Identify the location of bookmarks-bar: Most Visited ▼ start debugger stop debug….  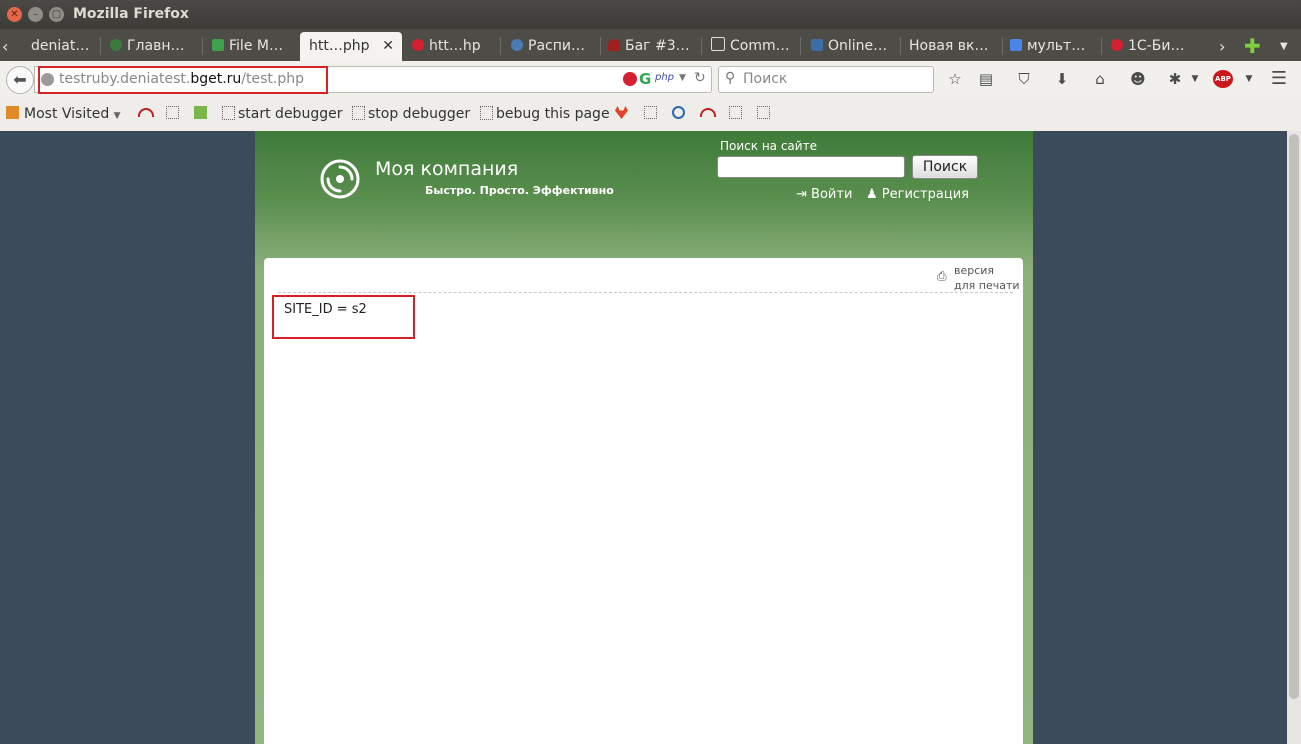
(650, 114).